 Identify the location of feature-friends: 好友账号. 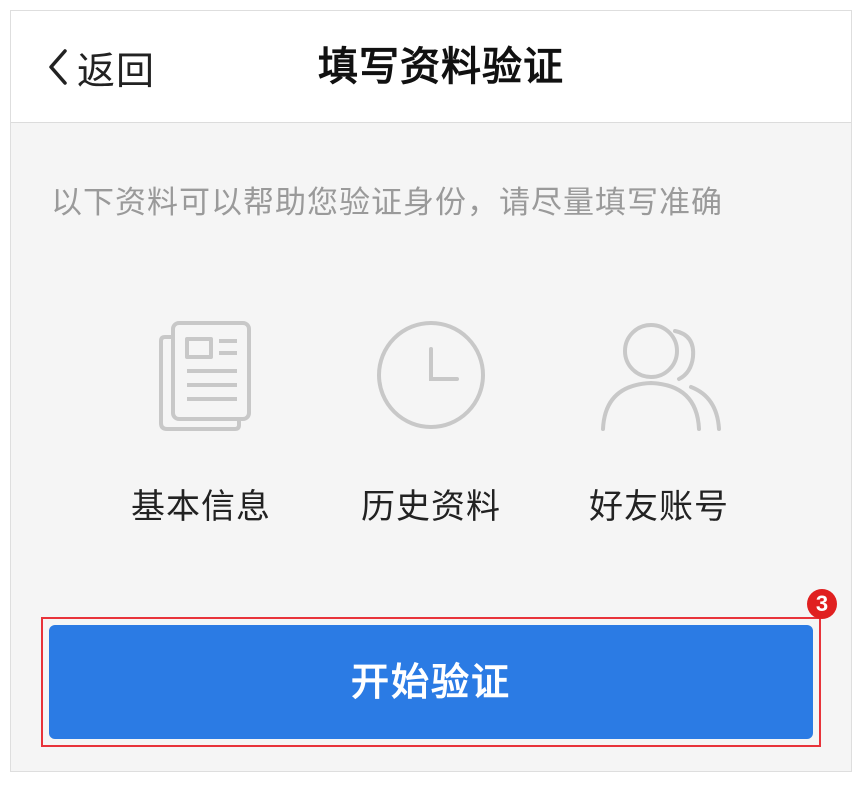
(659, 419).